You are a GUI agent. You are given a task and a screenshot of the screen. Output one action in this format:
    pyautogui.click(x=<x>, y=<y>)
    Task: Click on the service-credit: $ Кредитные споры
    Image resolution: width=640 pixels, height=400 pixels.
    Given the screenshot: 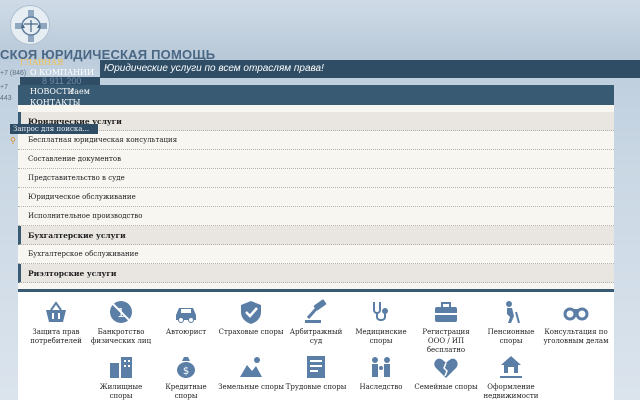 What is the action you would take?
    pyautogui.click(x=186, y=376)
    